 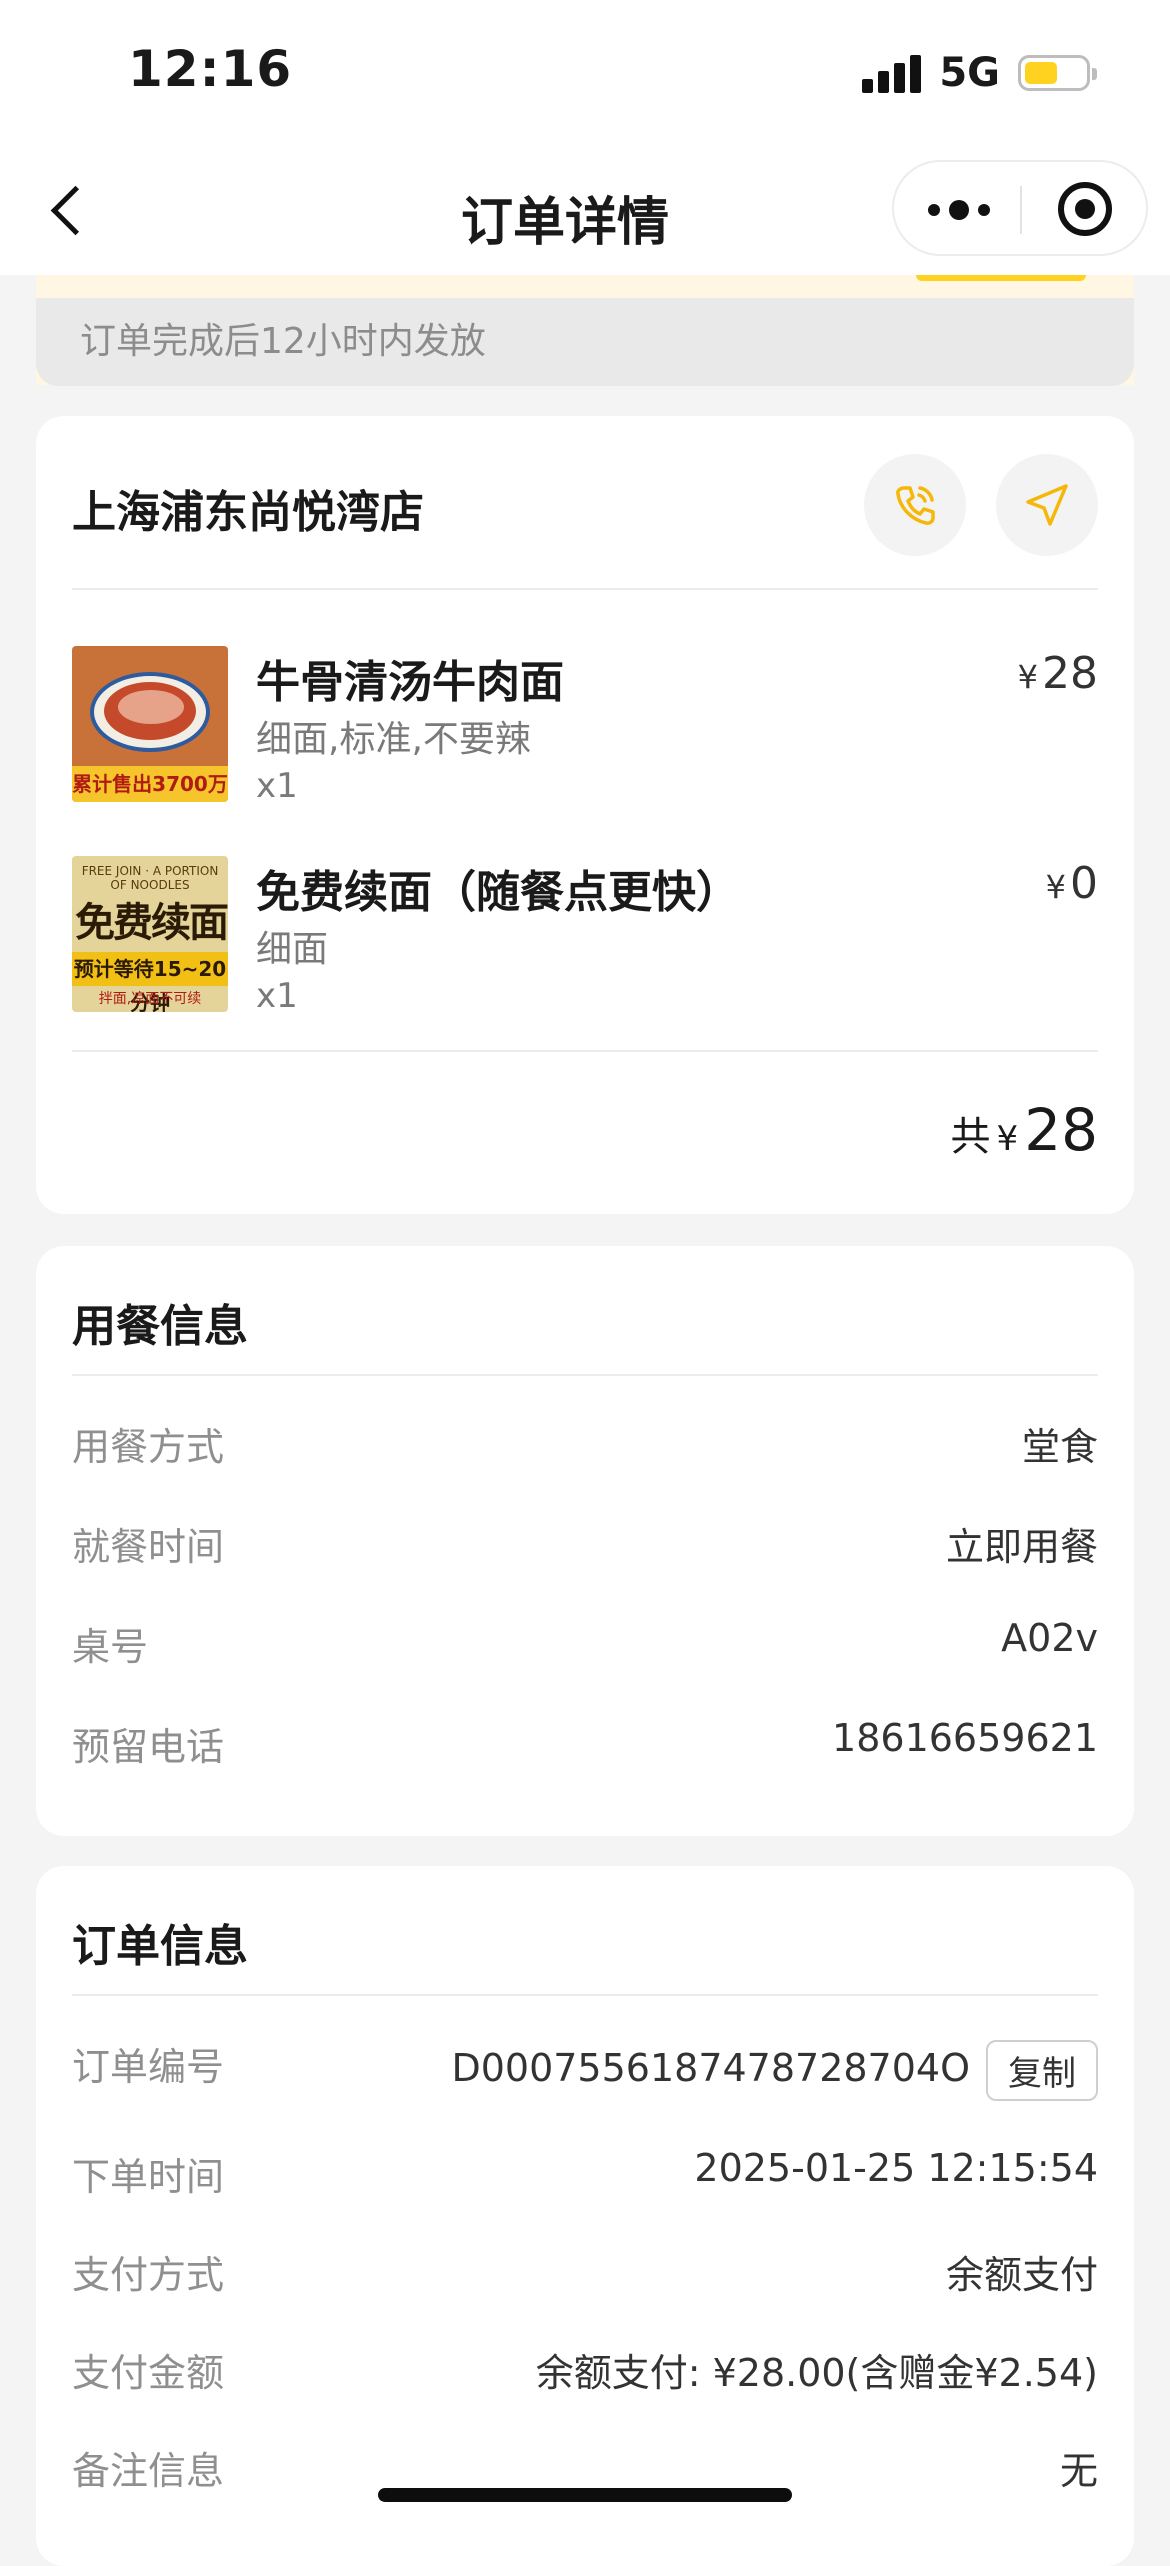 I want to click on item-name: 牛骨清汤牛肉面, so click(x=410, y=682).